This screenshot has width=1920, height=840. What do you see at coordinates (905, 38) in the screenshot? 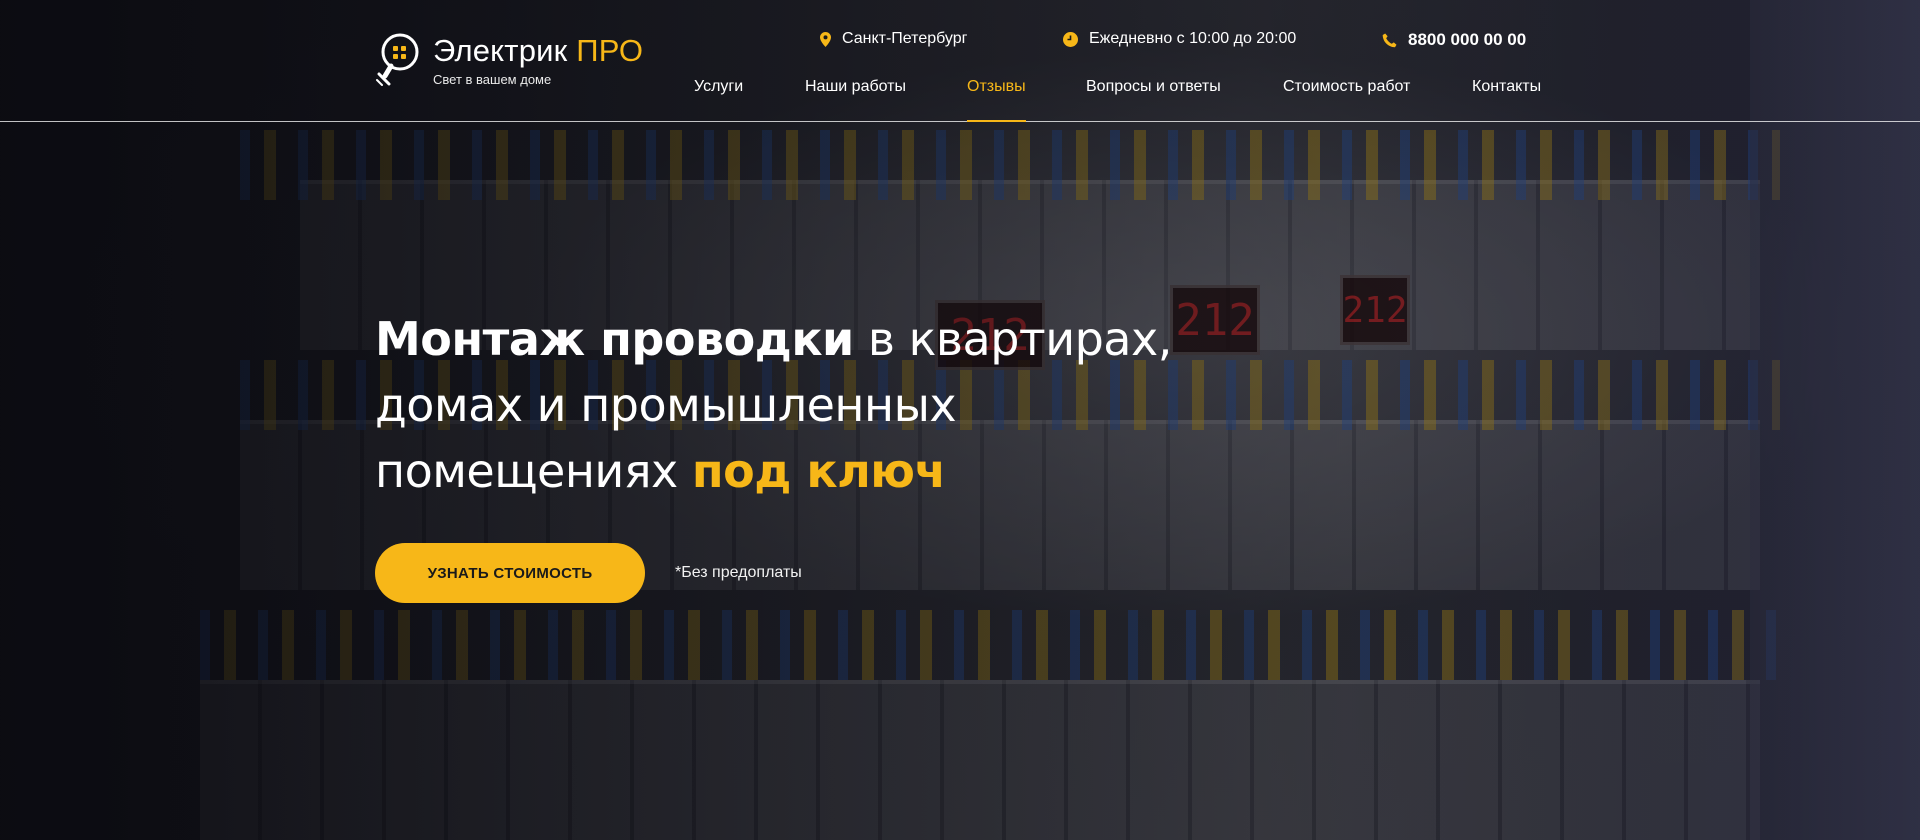
I see `city-label: Санкт-Петербург` at bounding box center [905, 38].